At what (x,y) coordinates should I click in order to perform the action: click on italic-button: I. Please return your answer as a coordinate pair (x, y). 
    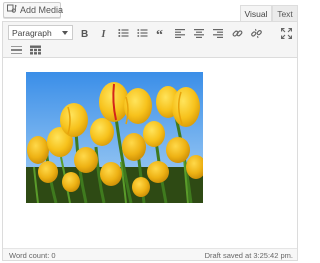
    Looking at the image, I should click on (104, 33).